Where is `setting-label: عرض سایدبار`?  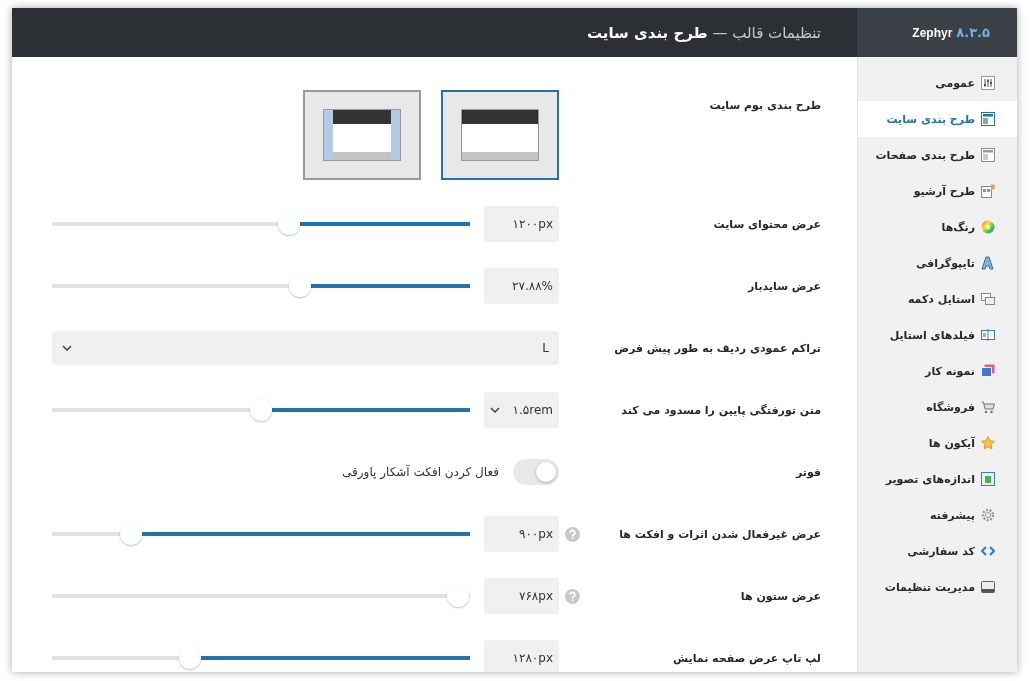 setting-label: عرض سایدبار is located at coordinates (783, 286).